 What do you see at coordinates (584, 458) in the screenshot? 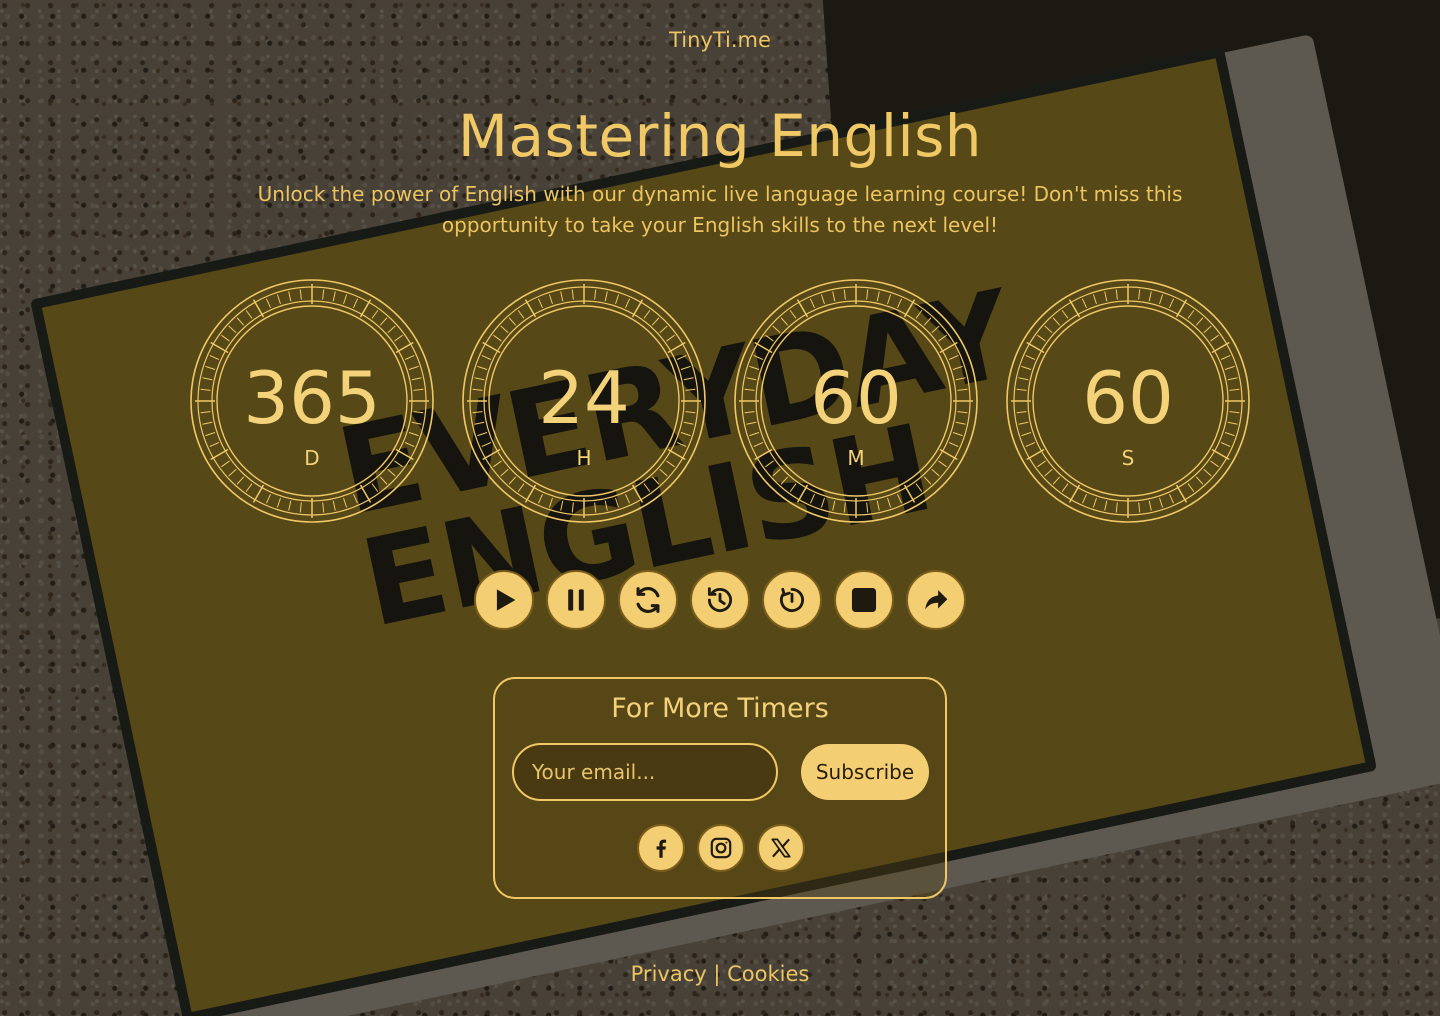
I see `timer-hours-unit: H` at bounding box center [584, 458].